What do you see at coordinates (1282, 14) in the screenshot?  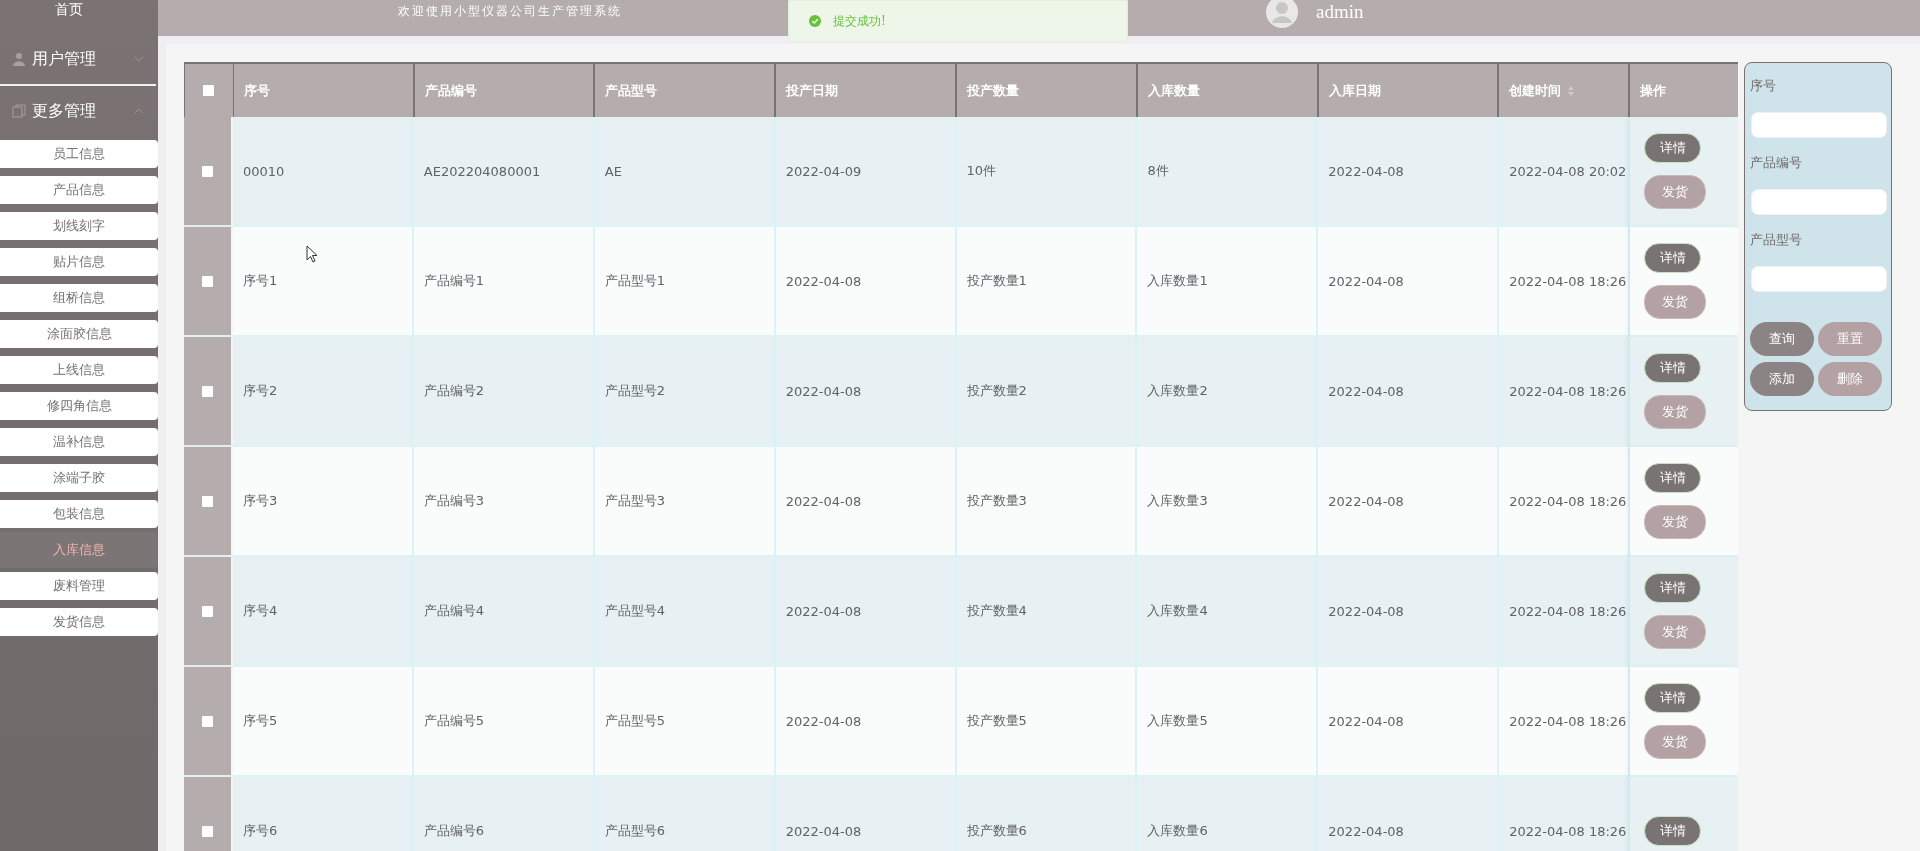 I see `avatar-icon` at bounding box center [1282, 14].